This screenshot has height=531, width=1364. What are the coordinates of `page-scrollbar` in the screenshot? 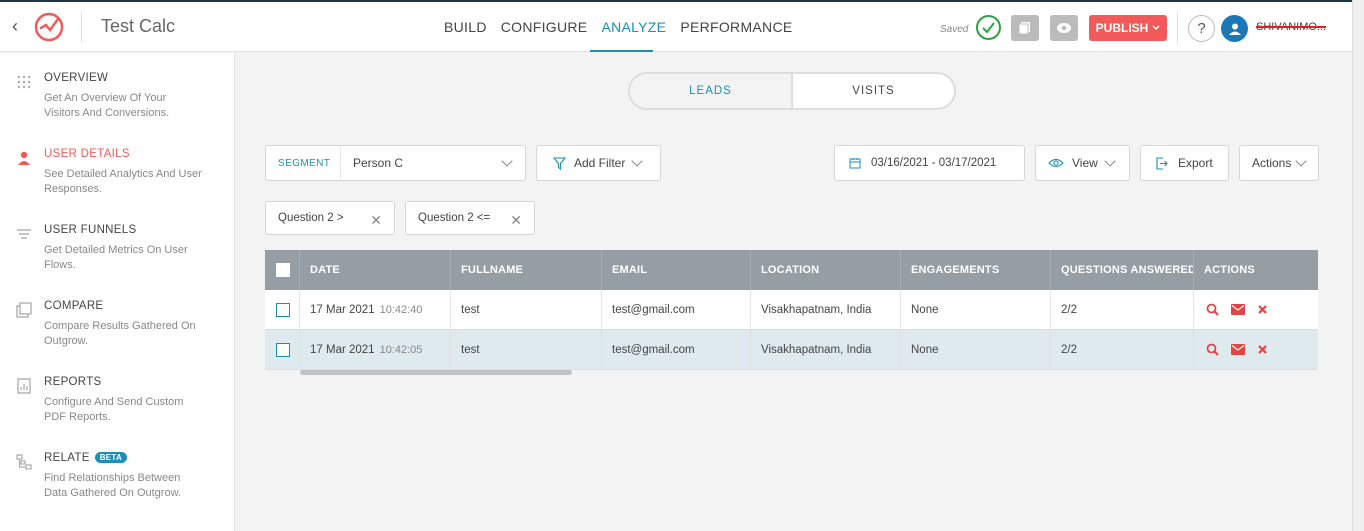 It's located at (1358, 265).